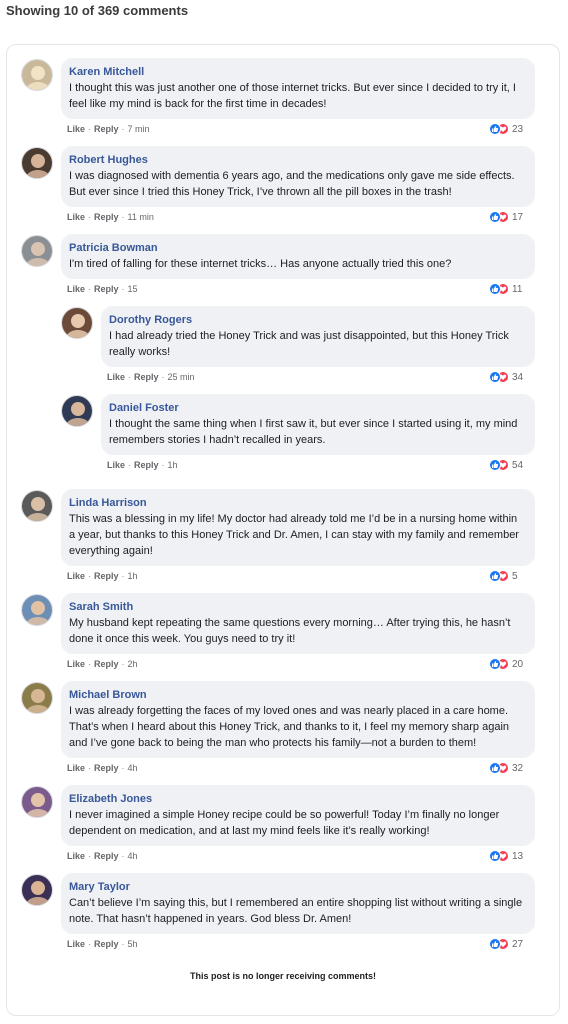 Image resolution: width=568 pixels, height=1024 pixels. What do you see at coordinates (297, 887) in the screenshot?
I see `comment-author: Mary Taylor` at bounding box center [297, 887].